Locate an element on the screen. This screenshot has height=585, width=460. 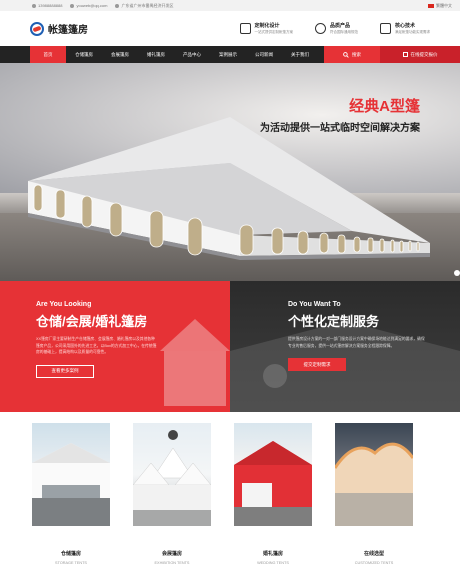
feature-core-tech: 核心技术 满足帐篷功能实现需求 is located at coordinates (405, 28).